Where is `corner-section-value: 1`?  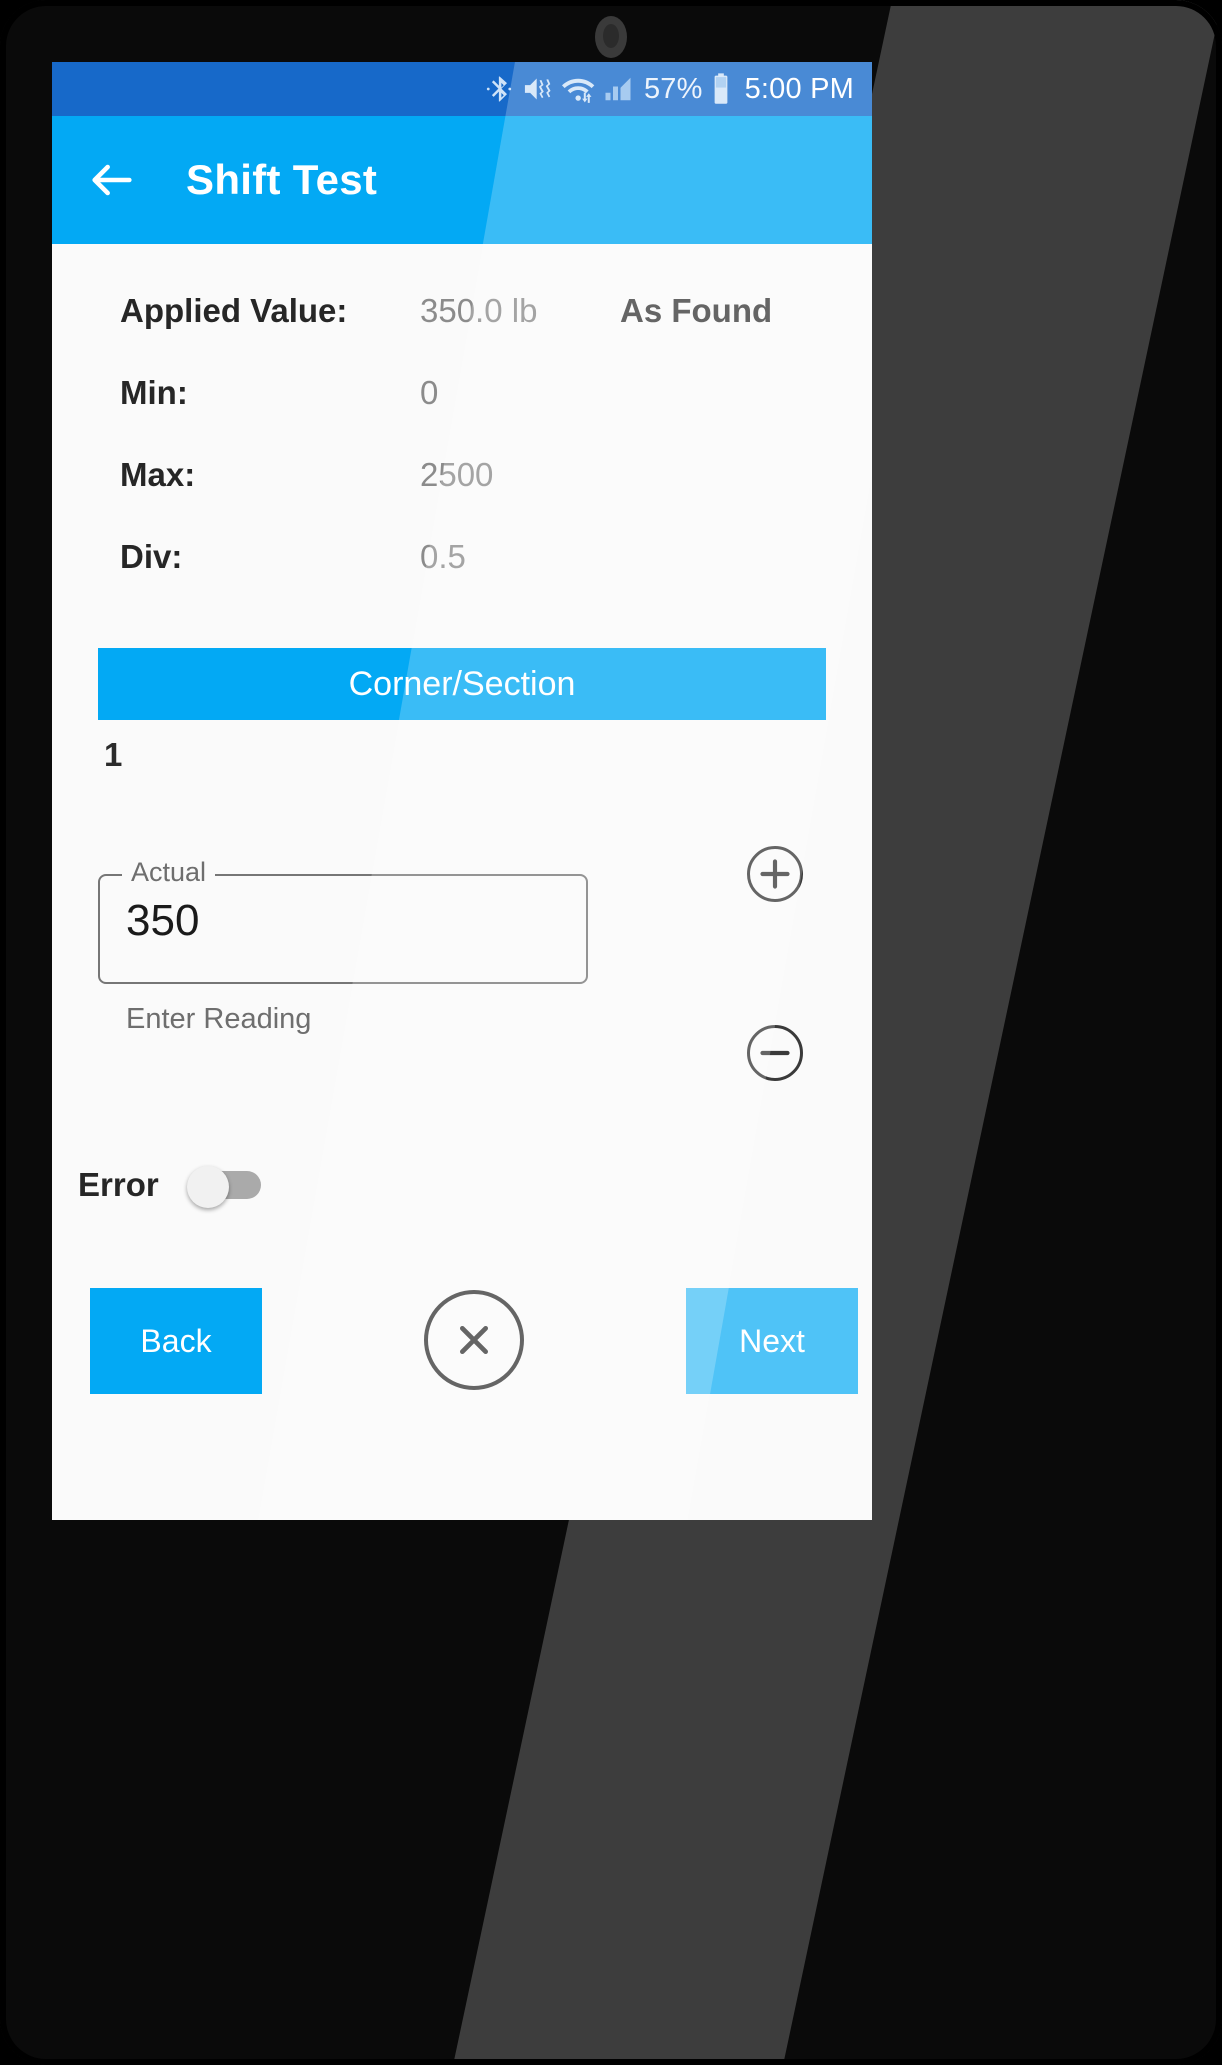
corner-section-value: 1 is located at coordinates (113, 754).